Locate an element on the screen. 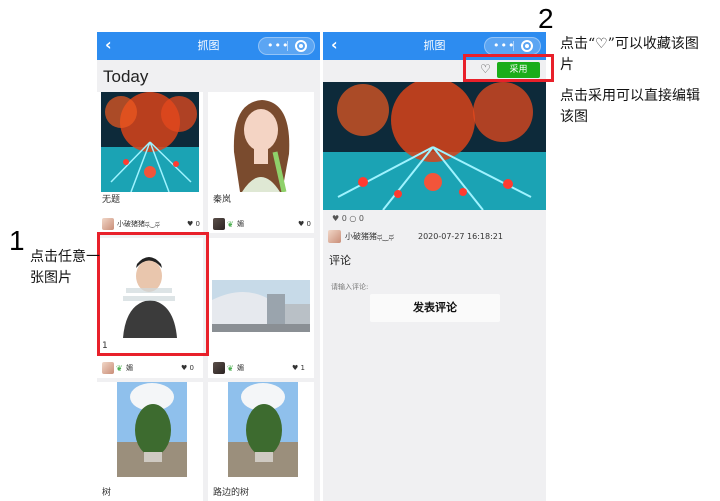 Image resolution: width=720 pixels, height=501 pixels. card-title: 树 is located at coordinates (107, 493).